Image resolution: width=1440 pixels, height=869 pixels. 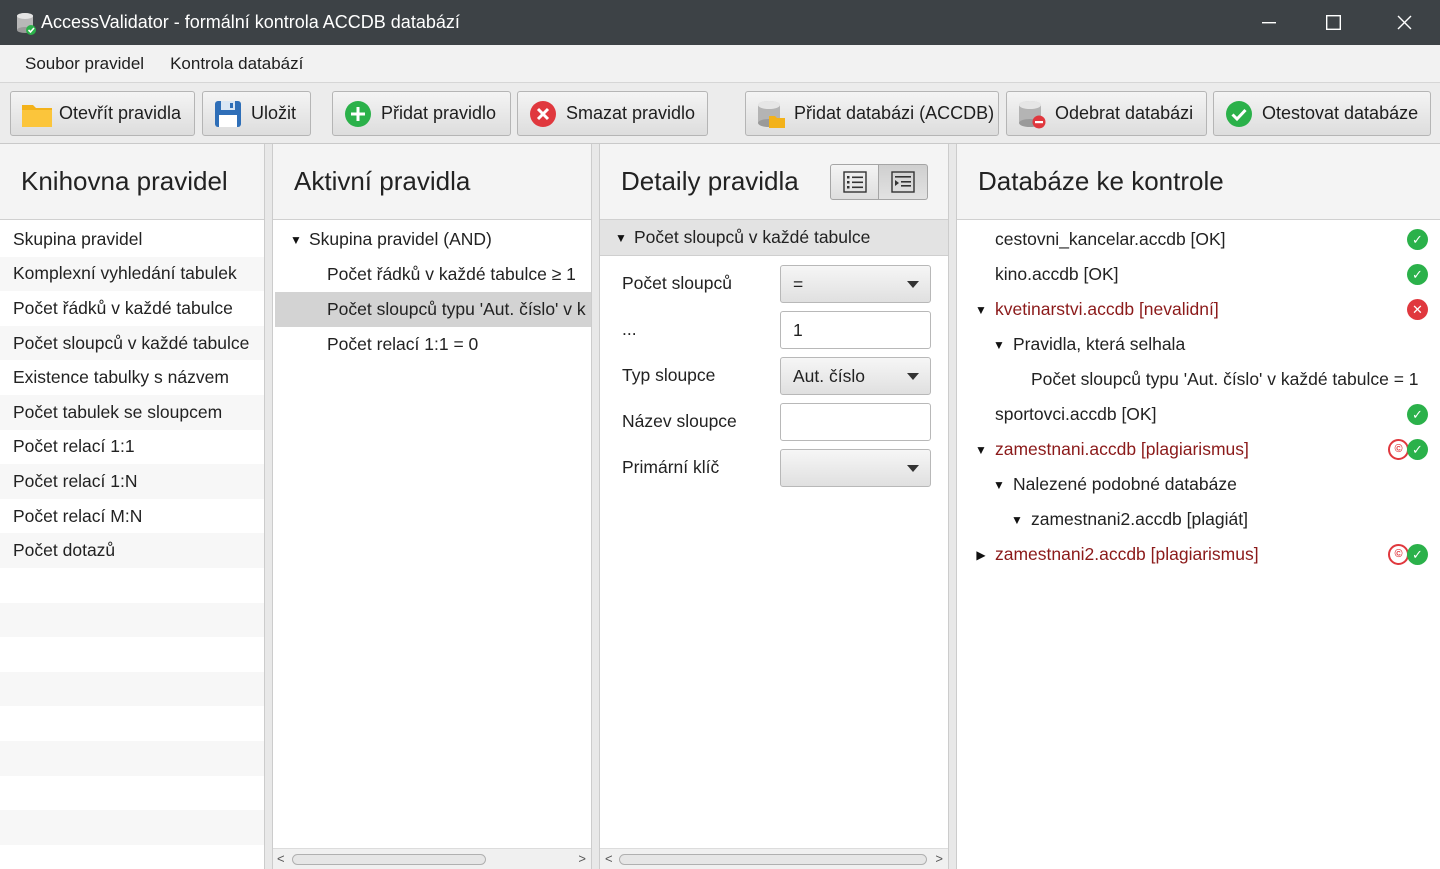 What do you see at coordinates (855, 422) in the screenshot?
I see `column-name-input` at bounding box center [855, 422].